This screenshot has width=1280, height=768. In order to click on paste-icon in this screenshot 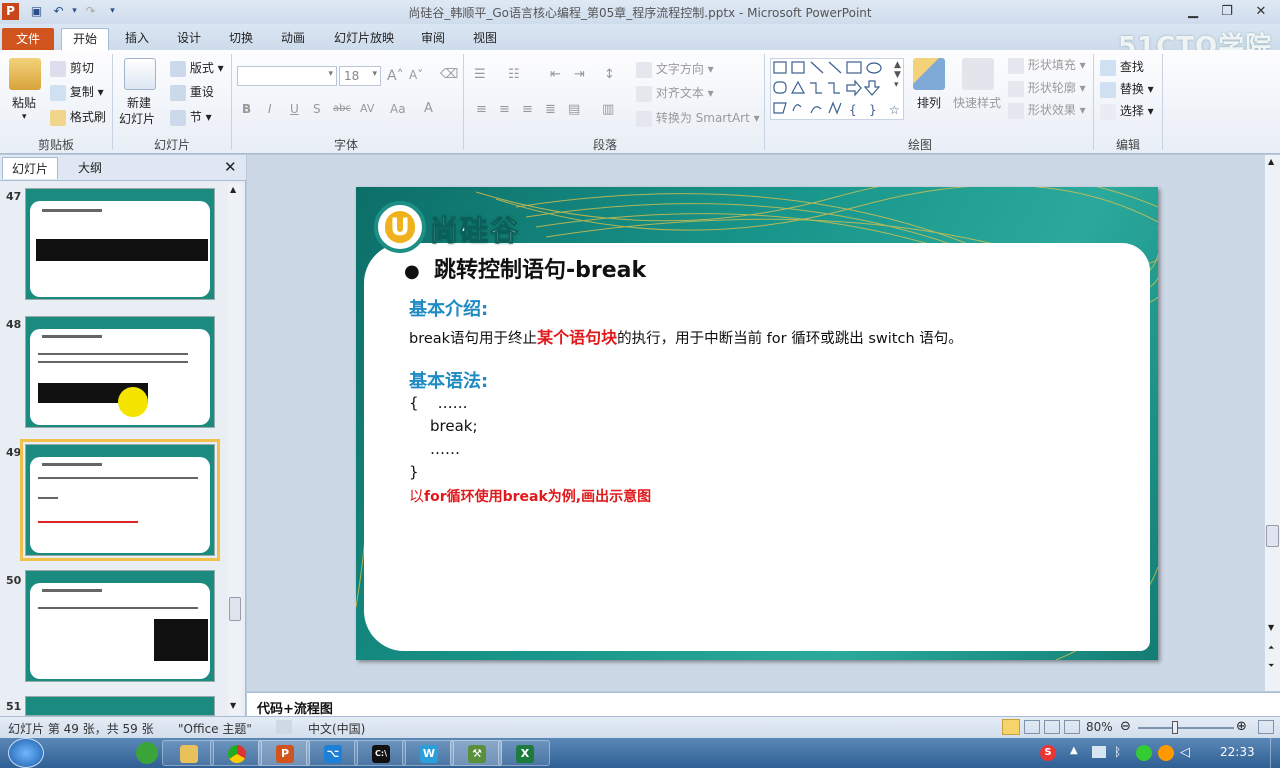, I will do `click(25, 74)`.